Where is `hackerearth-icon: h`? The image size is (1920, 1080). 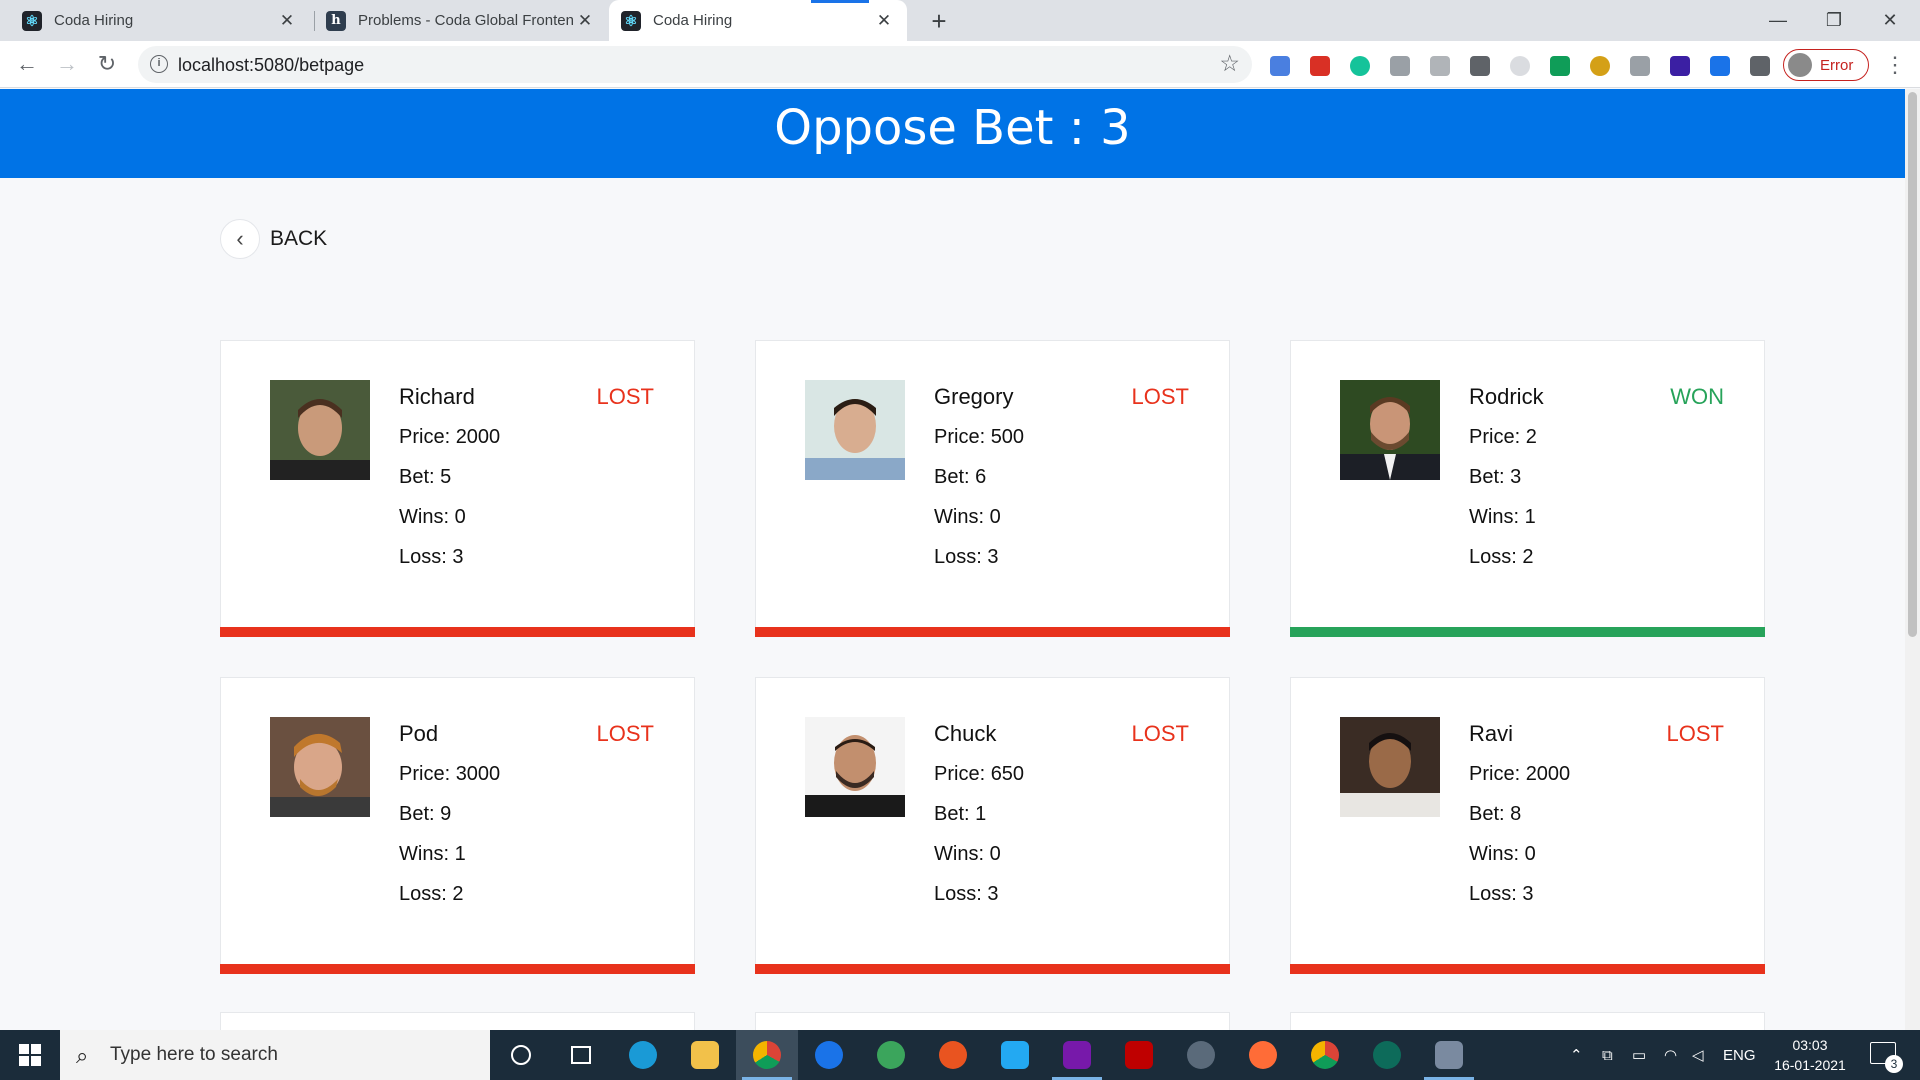
hackerearth-icon: h is located at coordinates (336, 20).